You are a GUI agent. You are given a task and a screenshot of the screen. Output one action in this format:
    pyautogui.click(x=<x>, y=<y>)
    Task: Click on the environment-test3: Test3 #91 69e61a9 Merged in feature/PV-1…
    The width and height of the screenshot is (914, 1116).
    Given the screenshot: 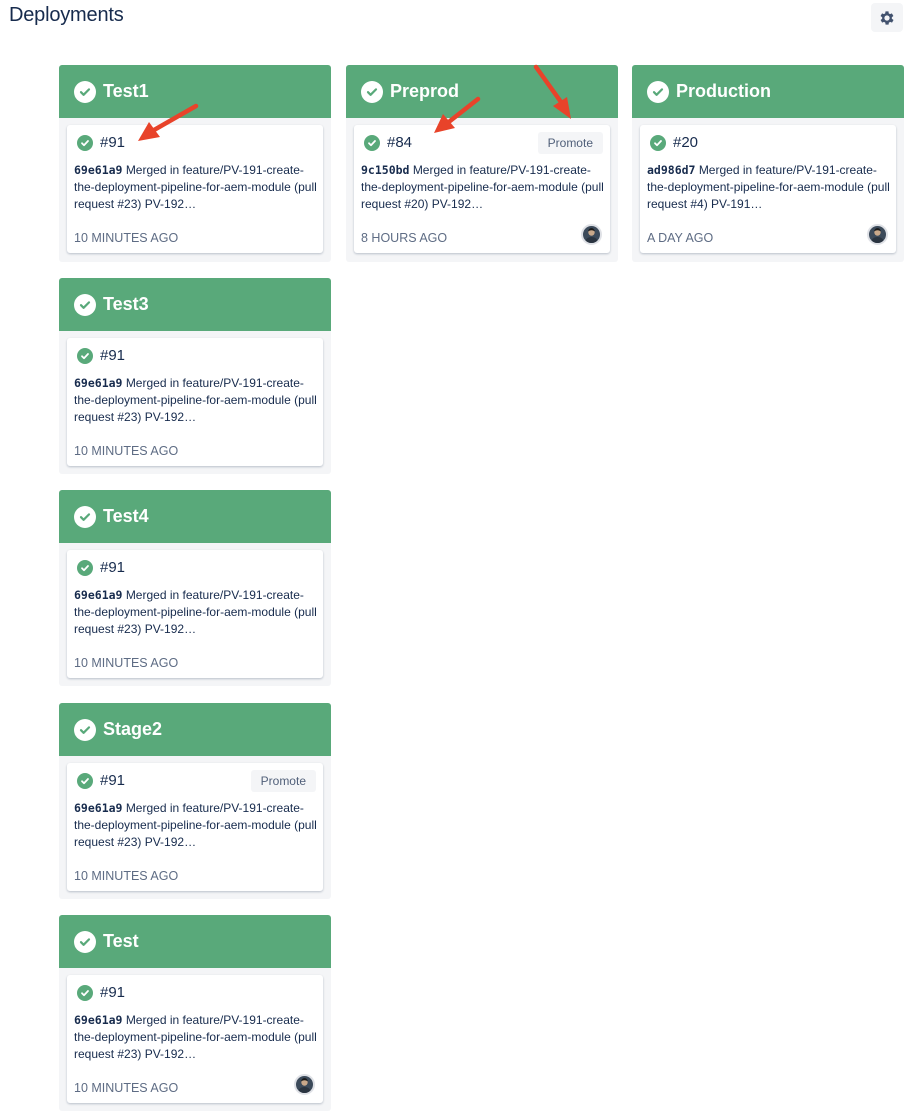 What is the action you would take?
    pyautogui.click(x=195, y=376)
    